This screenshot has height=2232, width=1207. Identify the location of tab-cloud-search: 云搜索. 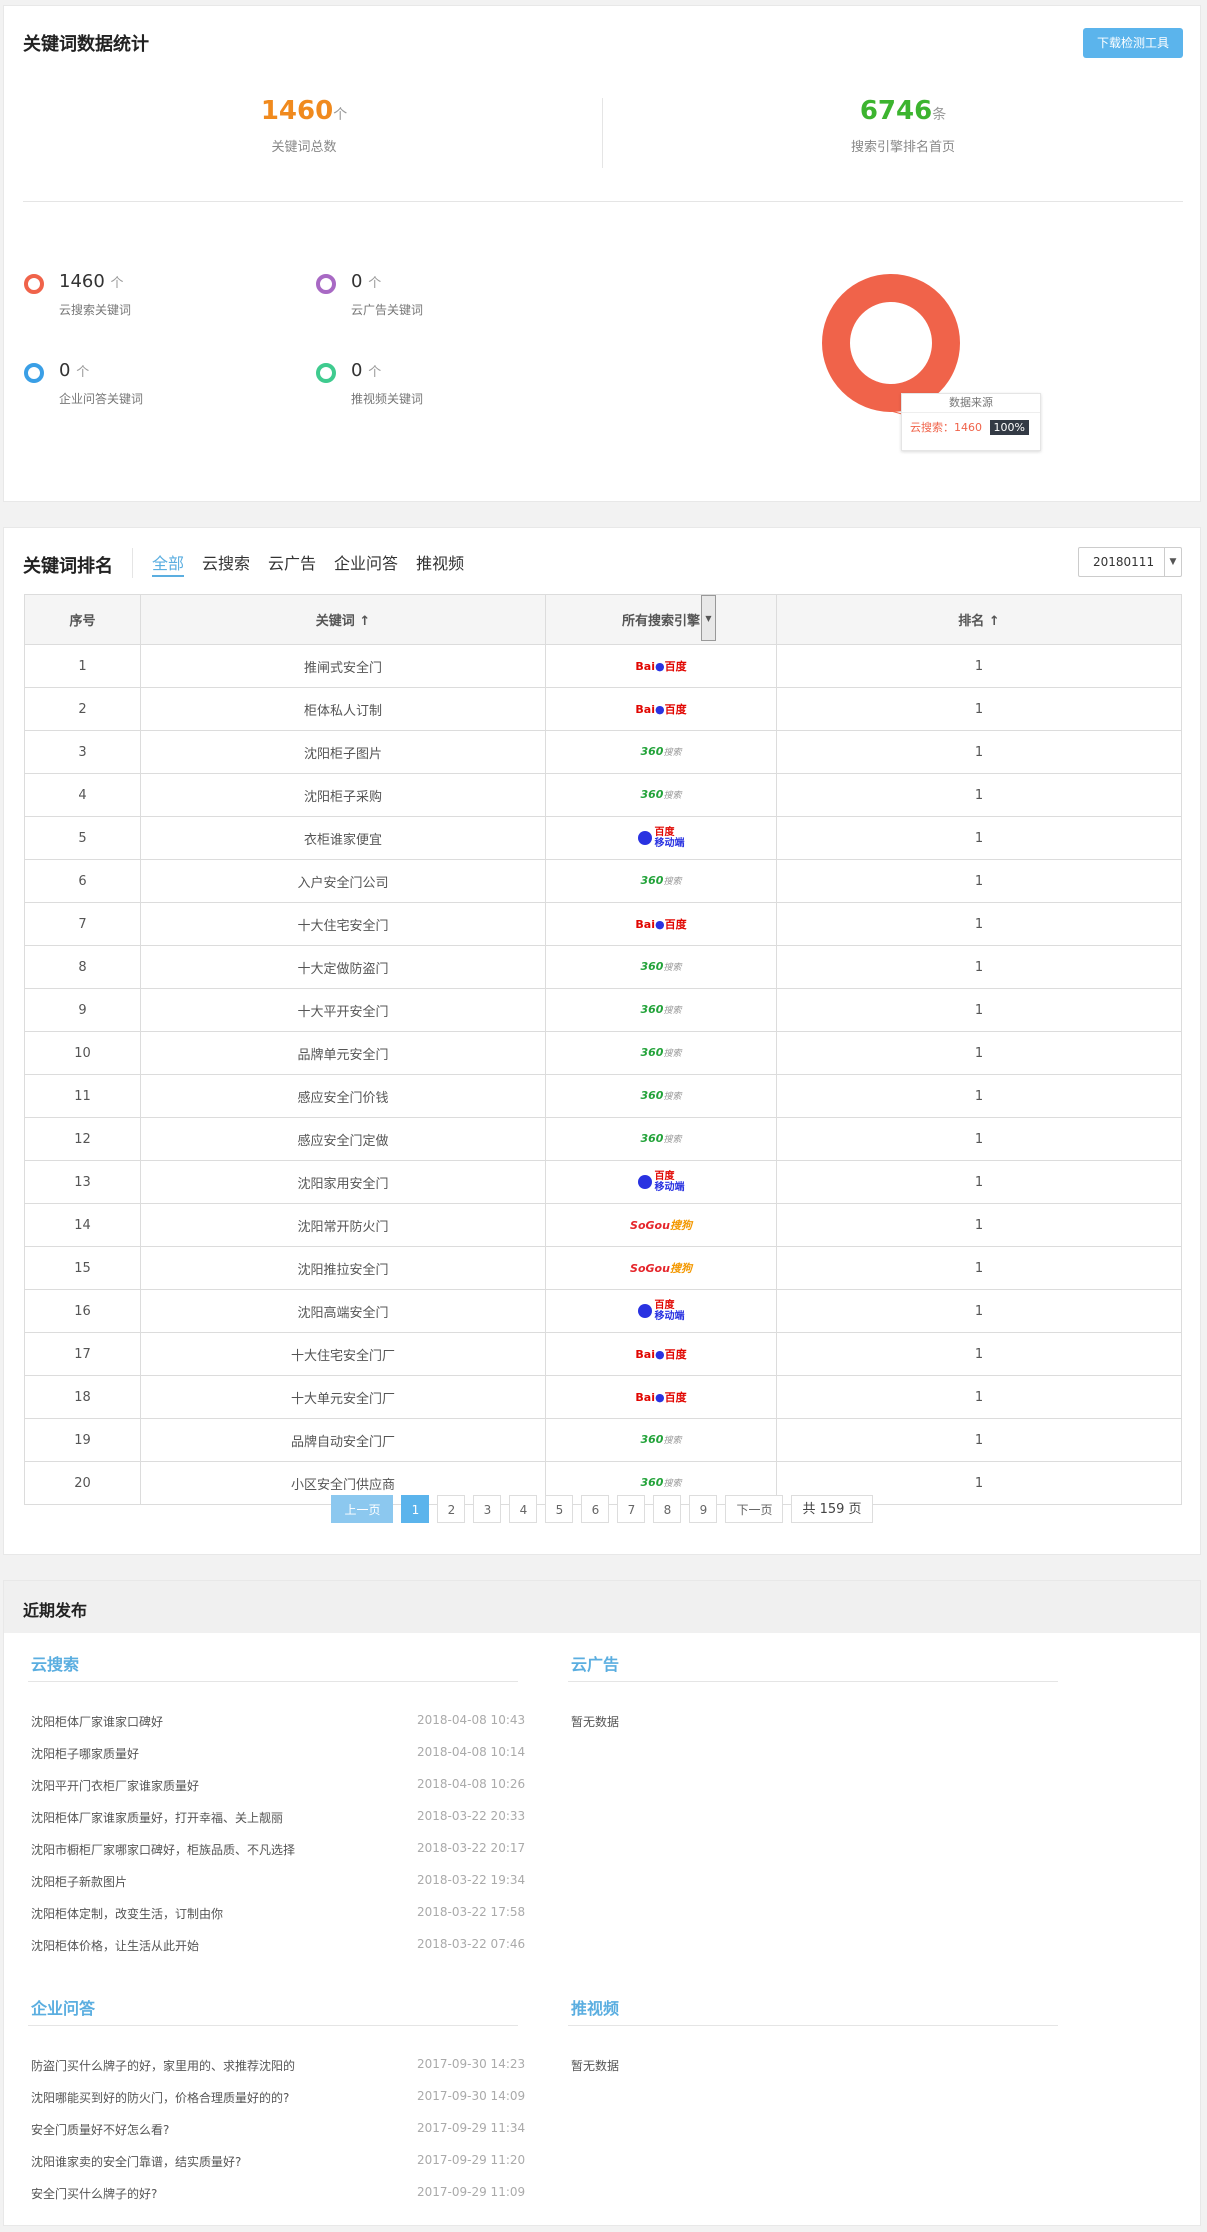
(226, 563).